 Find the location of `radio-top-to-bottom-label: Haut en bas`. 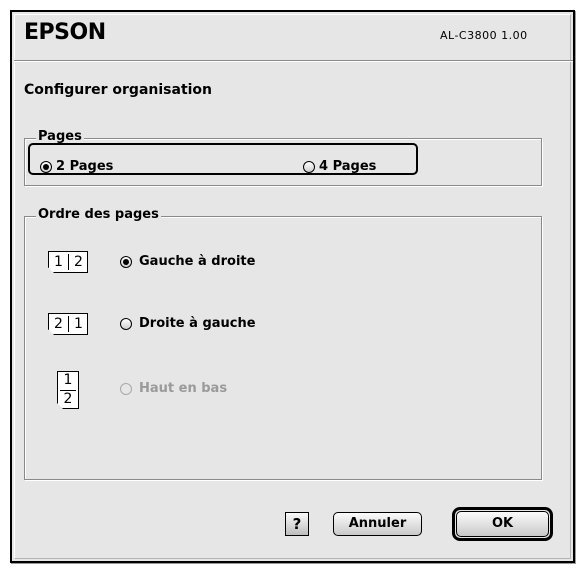

radio-top-to-bottom-label: Haut en bas is located at coordinates (183, 388).